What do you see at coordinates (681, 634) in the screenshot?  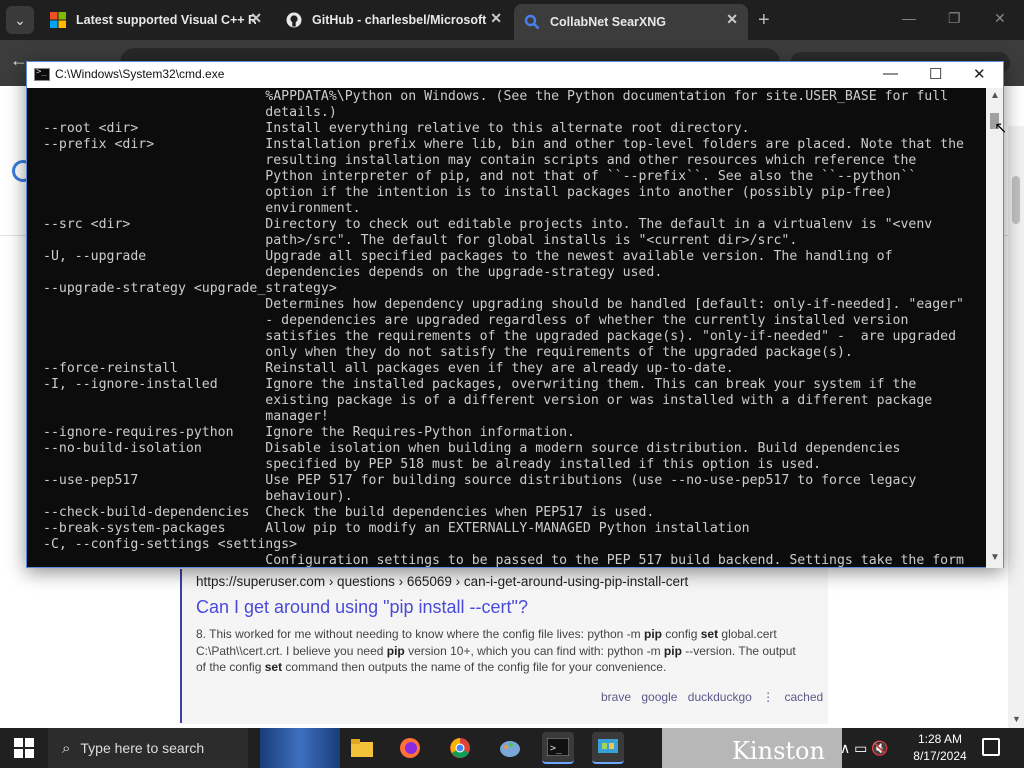 I see `snippet-text: config` at bounding box center [681, 634].